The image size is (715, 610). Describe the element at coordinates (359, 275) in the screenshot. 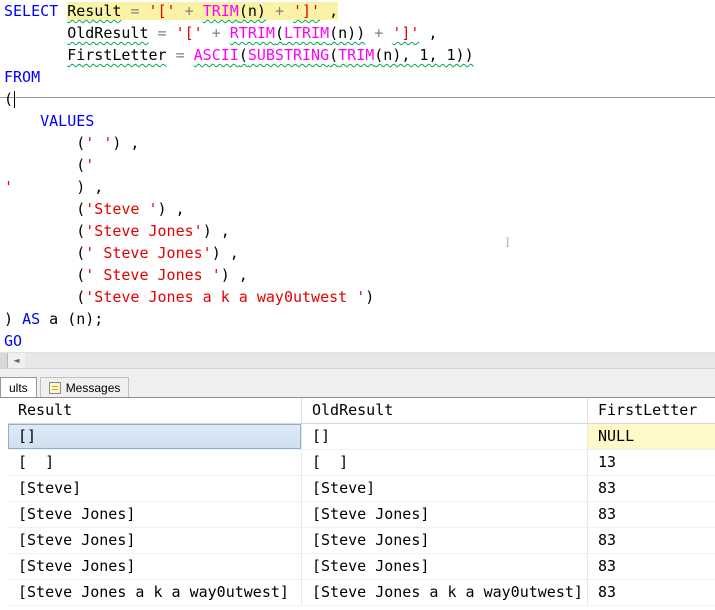

I see `editor-line-13: (' Steve Jones ') ,` at that location.